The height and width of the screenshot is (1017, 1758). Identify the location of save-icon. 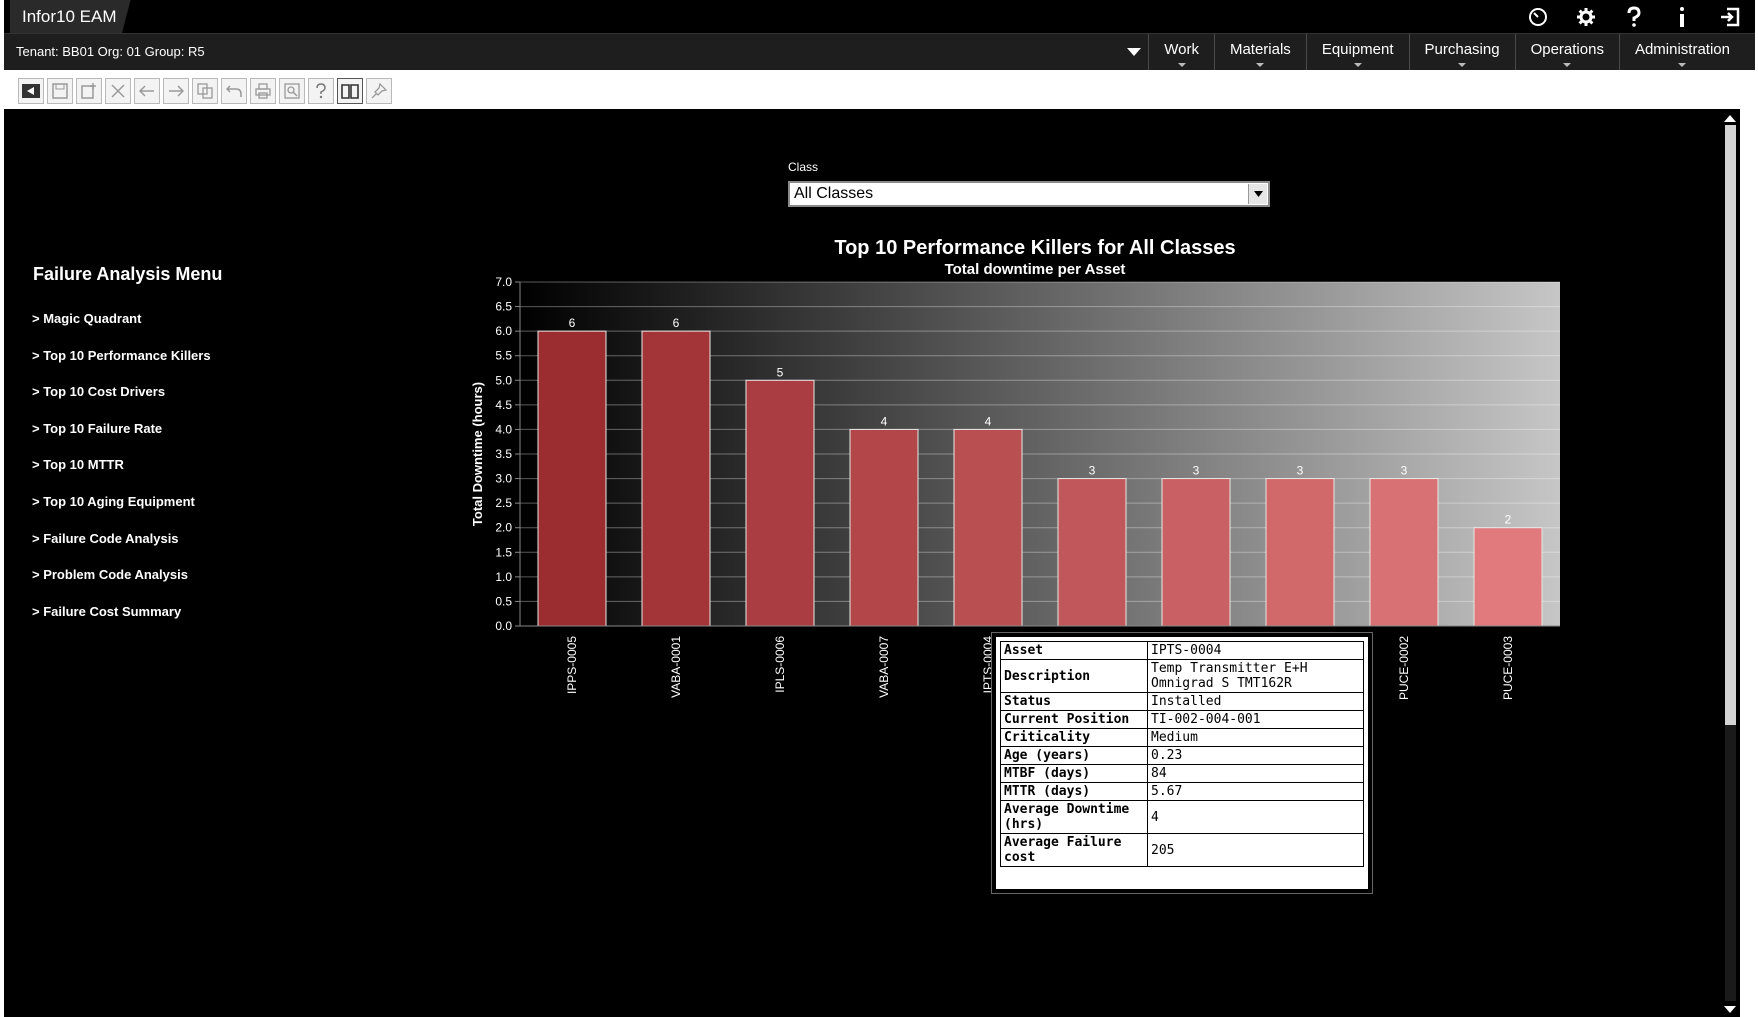
(60, 91).